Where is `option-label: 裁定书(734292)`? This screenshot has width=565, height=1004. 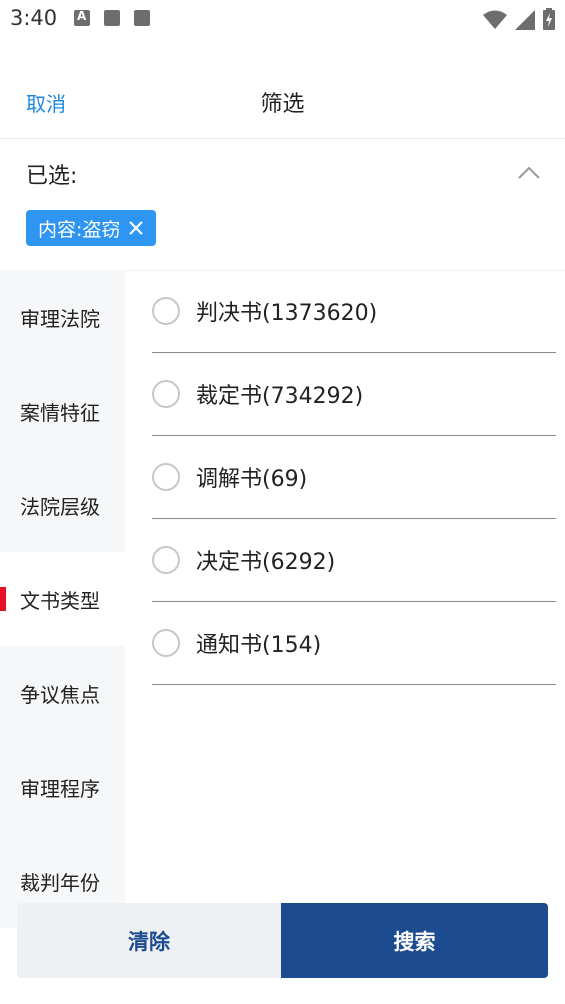 option-label: 裁定书(734292) is located at coordinates (280, 396).